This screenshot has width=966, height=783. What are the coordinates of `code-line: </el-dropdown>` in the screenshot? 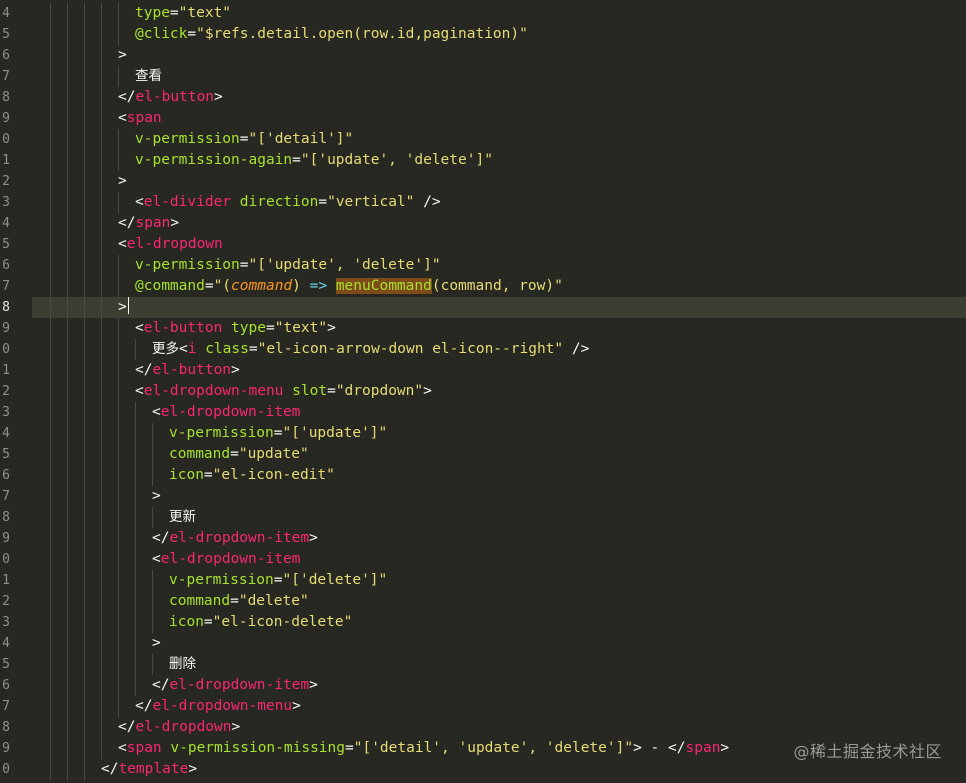 It's located at (136, 727).